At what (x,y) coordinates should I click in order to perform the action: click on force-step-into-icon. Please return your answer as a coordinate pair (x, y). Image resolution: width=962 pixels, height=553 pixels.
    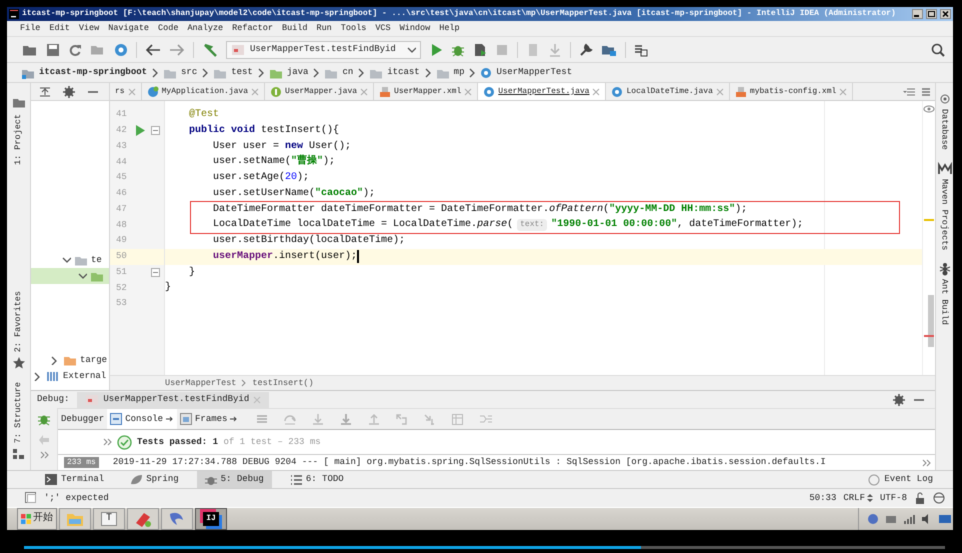
    Looking at the image, I should click on (346, 419).